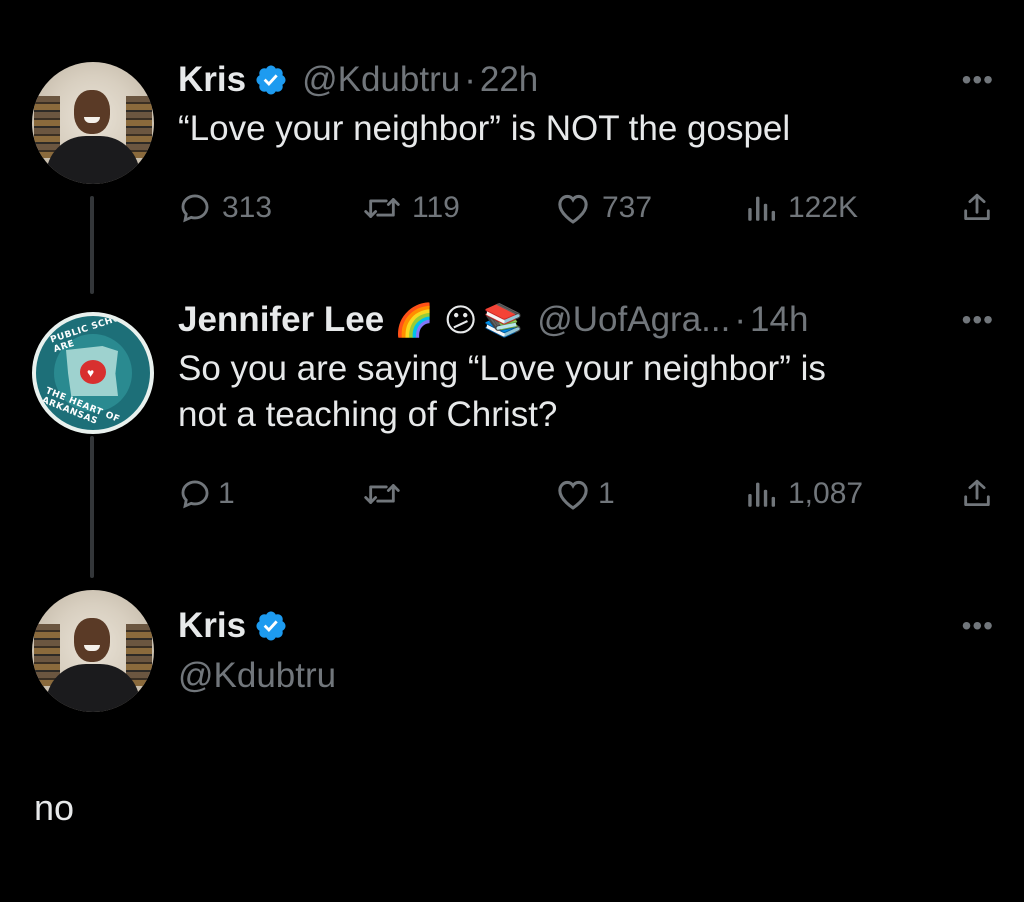 This screenshot has height=902, width=1024. What do you see at coordinates (509, 80) in the screenshot?
I see `timestamp: 22h` at bounding box center [509, 80].